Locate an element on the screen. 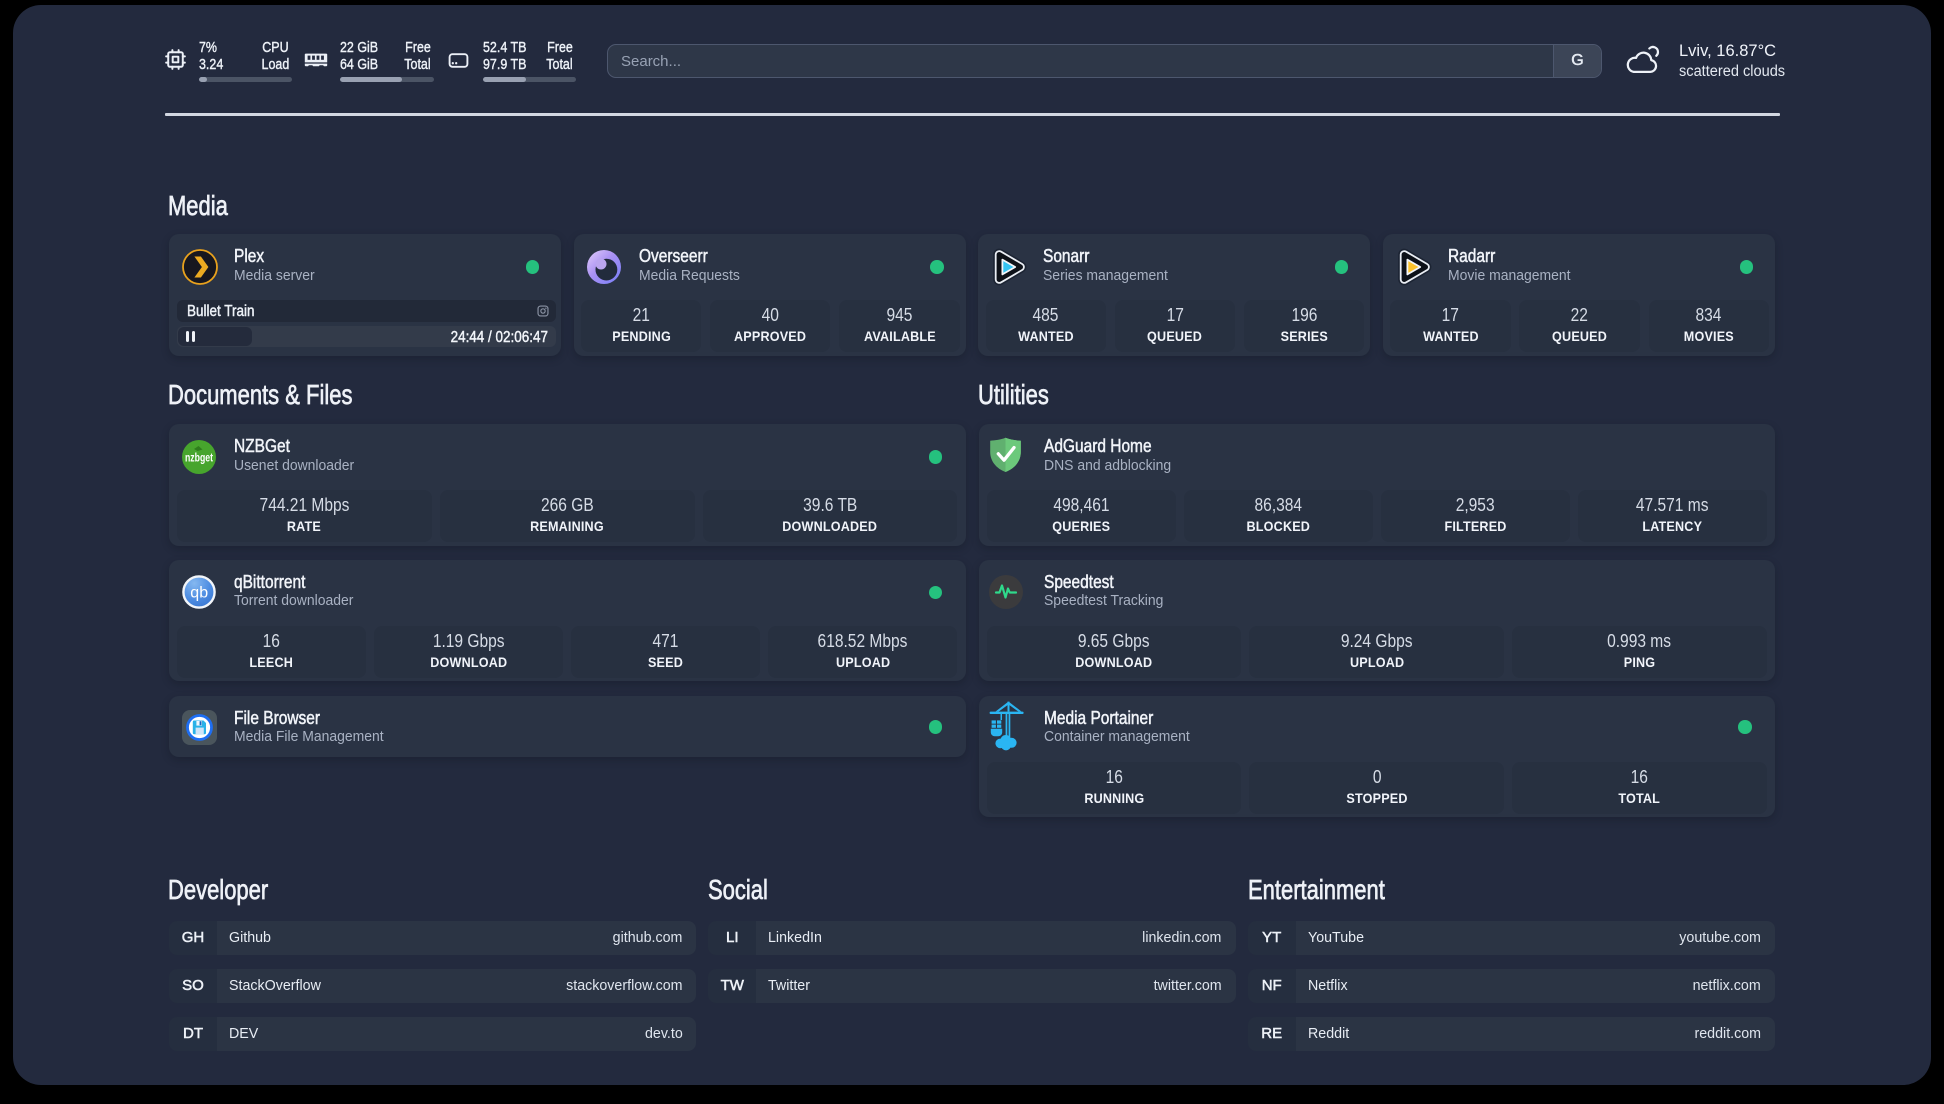 Image resolution: width=1944 pixels, height=1104 pixels. svg-text: nzbget is located at coordinates (199, 458).